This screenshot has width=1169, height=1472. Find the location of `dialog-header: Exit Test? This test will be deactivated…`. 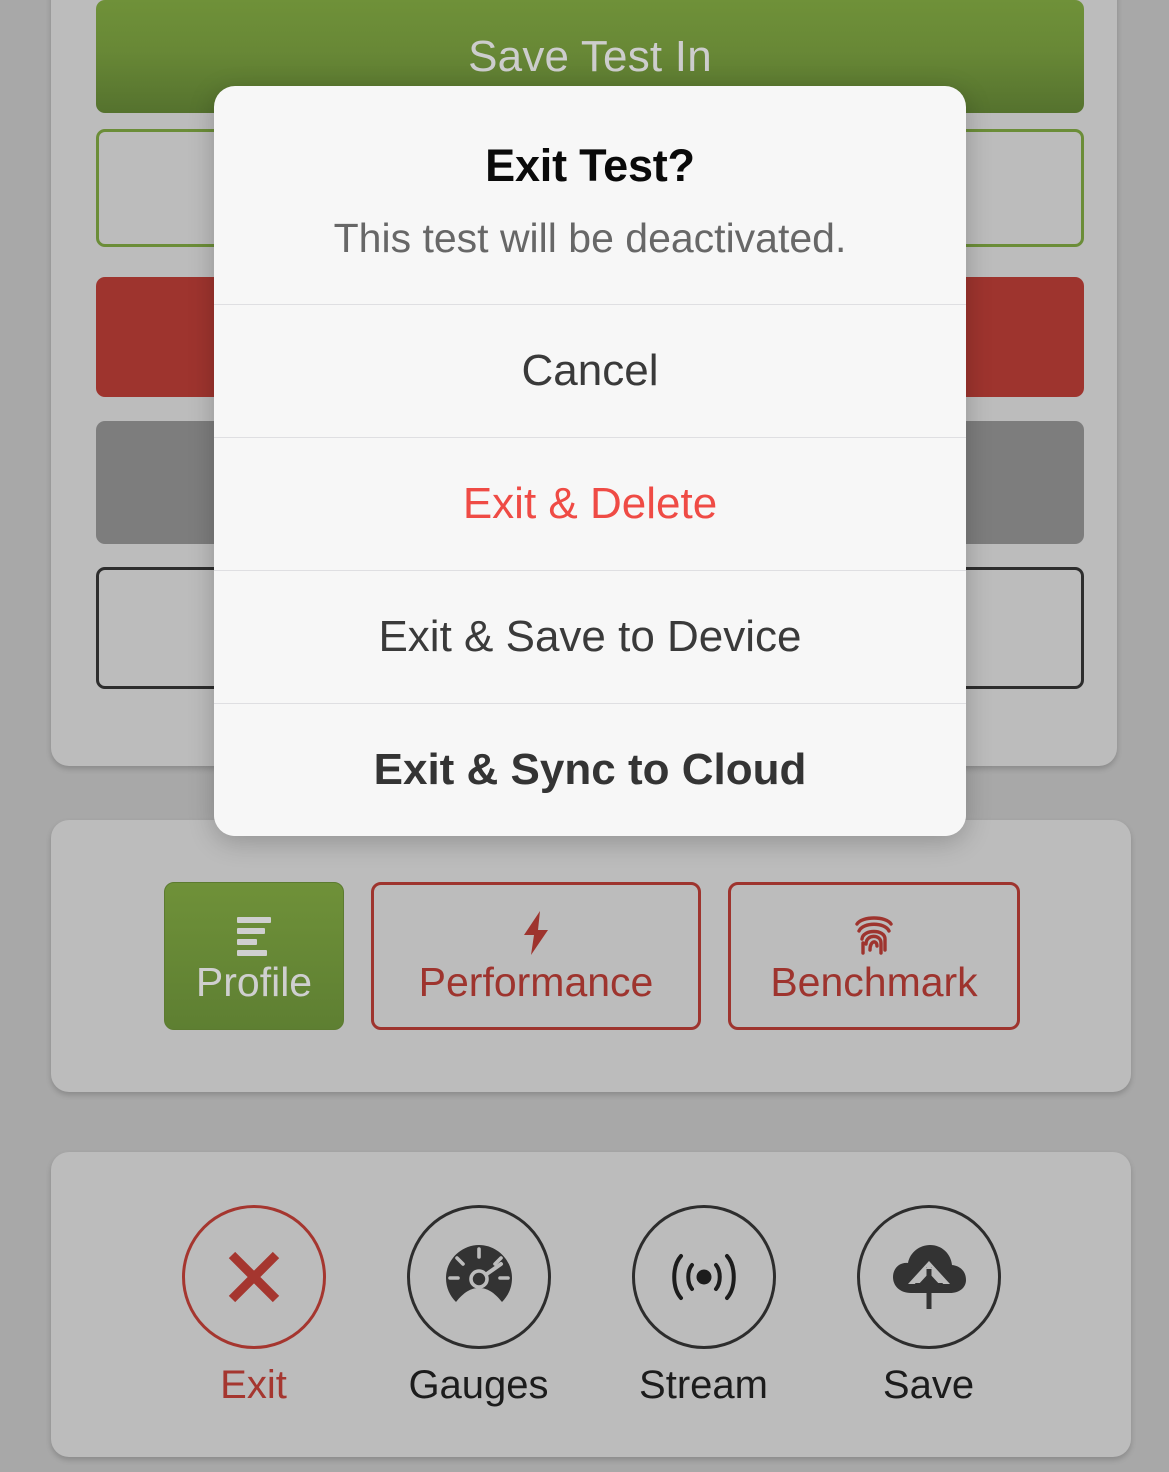

dialog-header: Exit Test? This test will be deactivated… is located at coordinates (590, 195).